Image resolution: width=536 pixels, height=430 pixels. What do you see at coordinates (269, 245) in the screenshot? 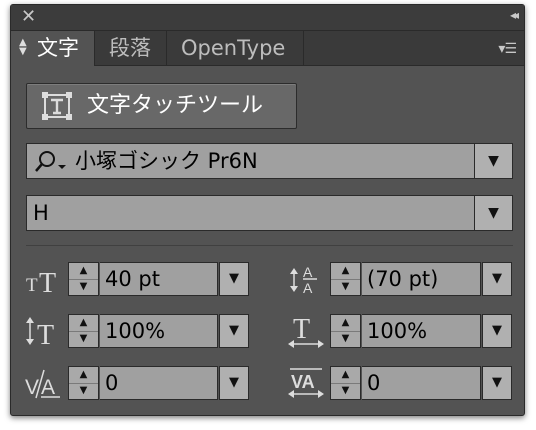
I see `section-divider` at bounding box center [269, 245].